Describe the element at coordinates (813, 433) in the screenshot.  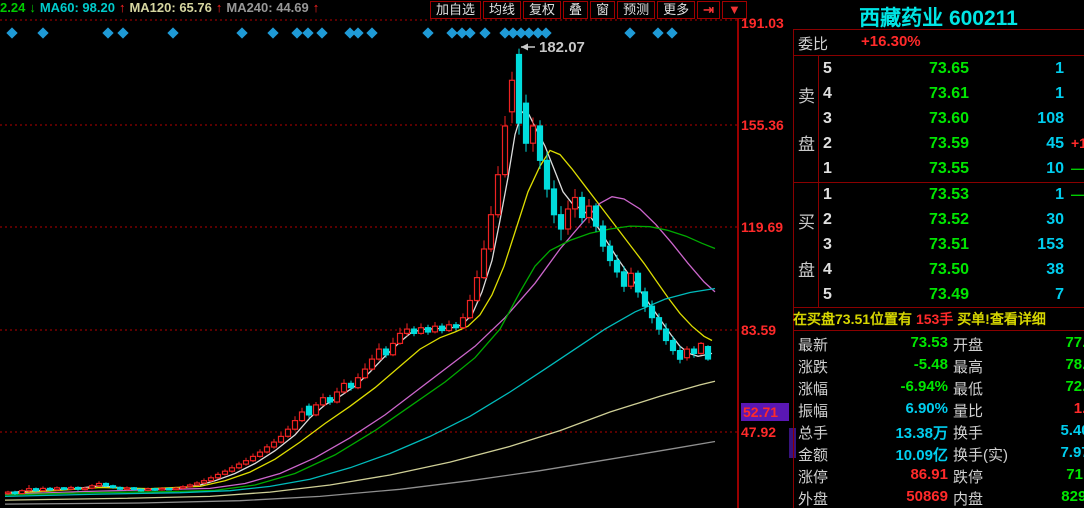
I see `stat-label: 总手` at that location.